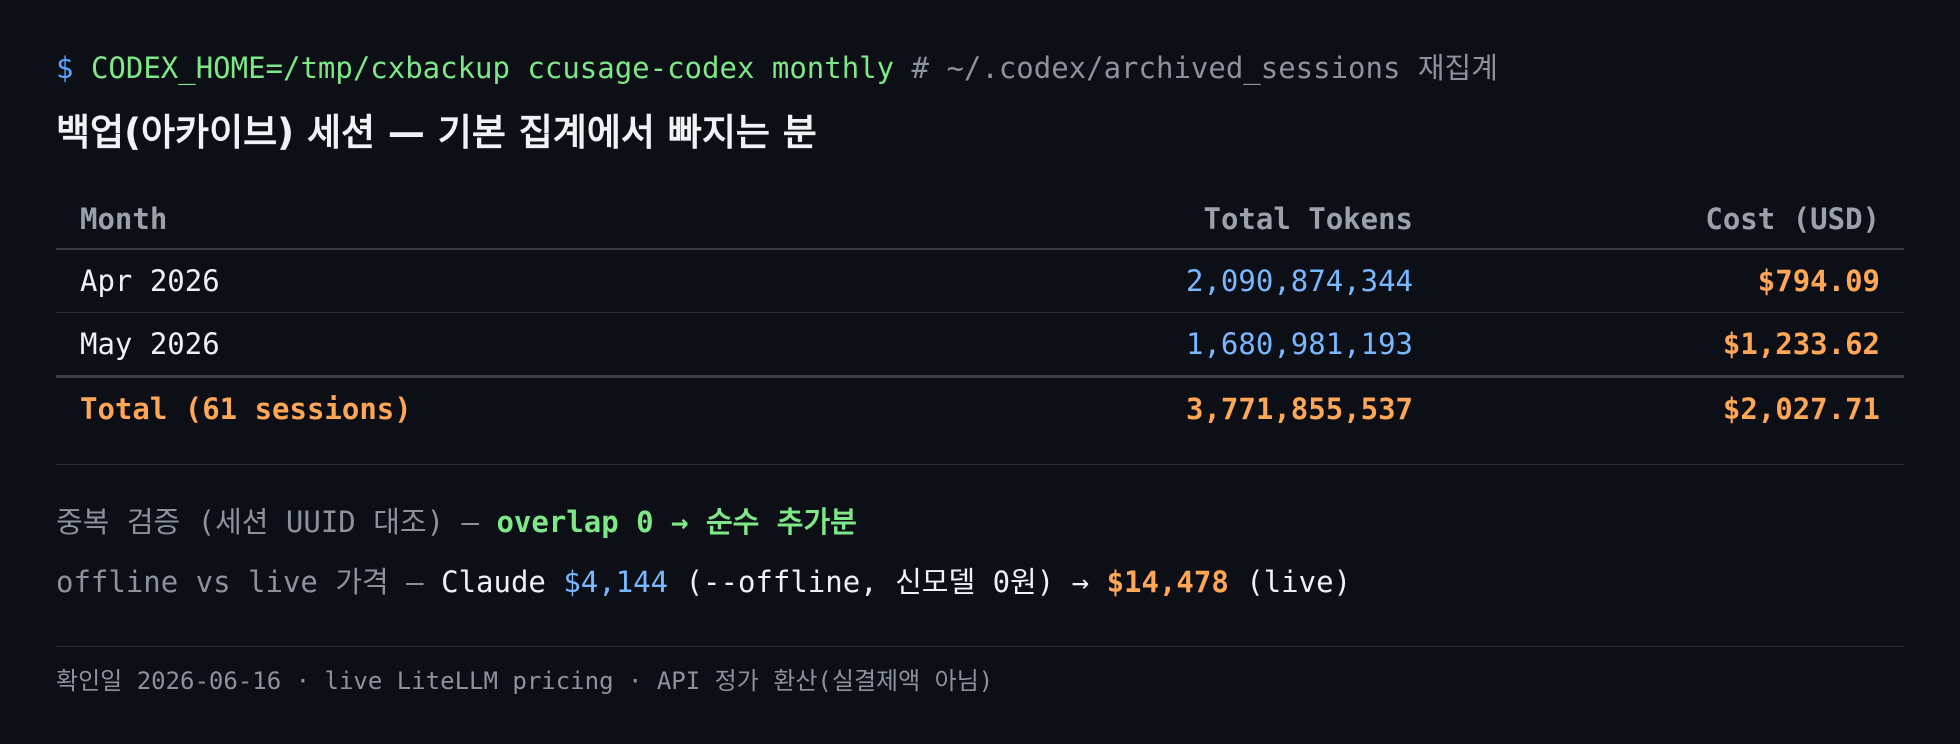  I want to click on claude-label: Claude, so click(493, 582).